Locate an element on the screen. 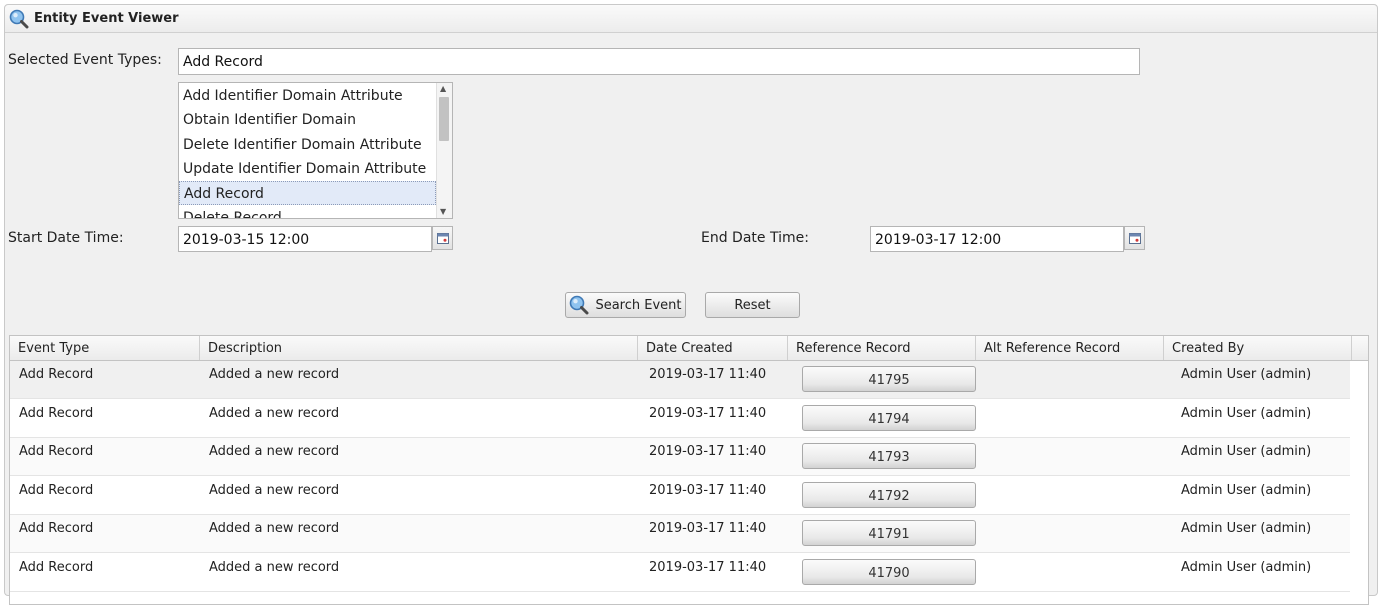  start-calendar-button is located at coordinates (442, 238).